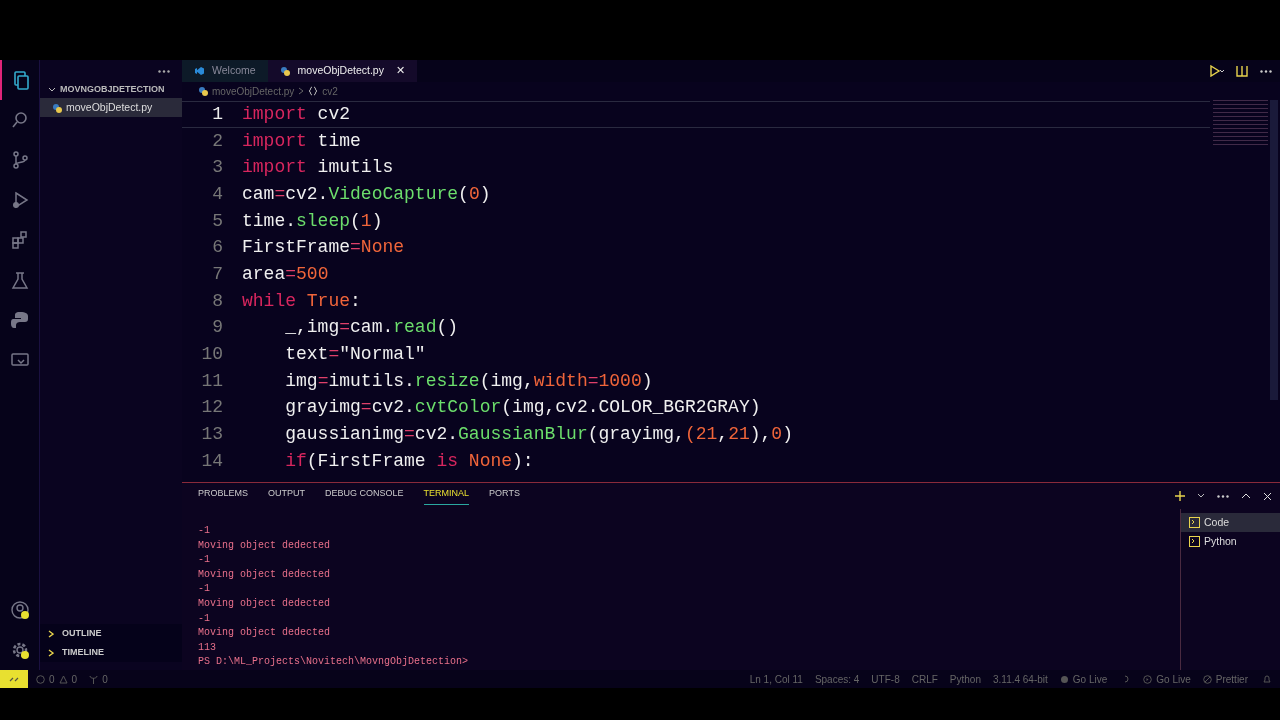 The width and height of the screenshot is (1280, 720). What do you see at coordinates (317, 168) in the screenshot?
I see `code-line: import imutils` at bounding box center [317, 168].